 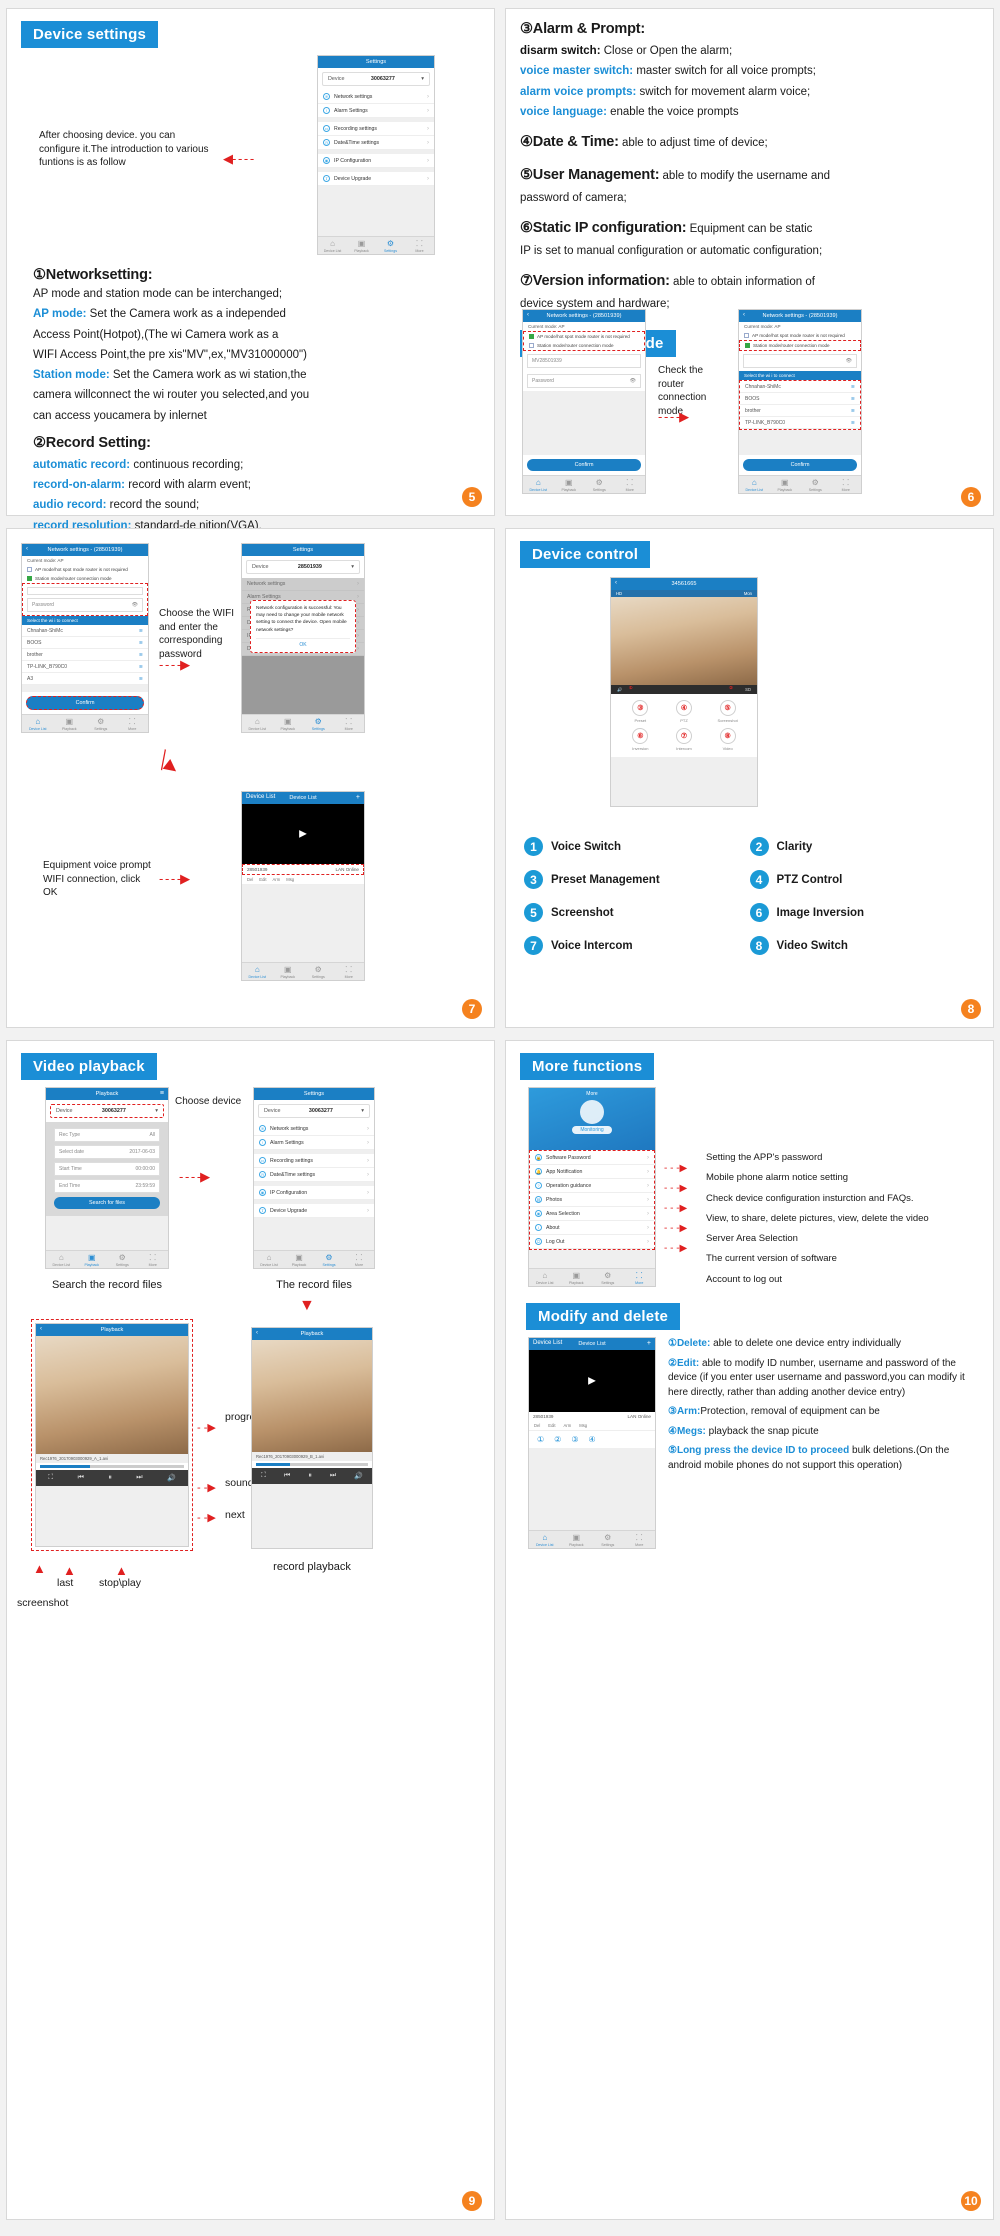 What do you see at coordinates (649, 1343) in the screenshot?
I see `add-device-icon: +` at bounding box center [649, 1343].